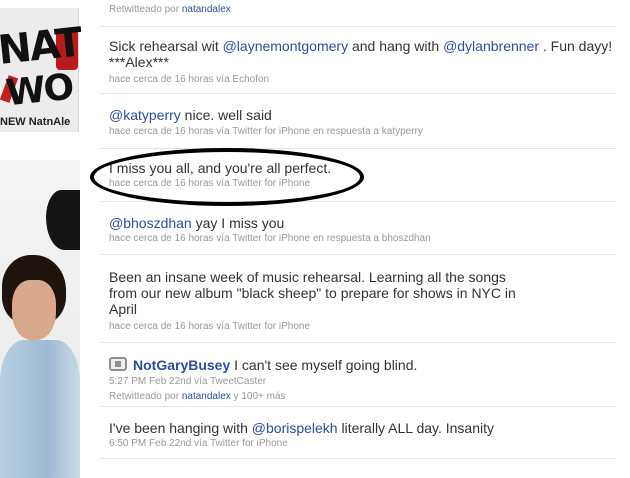 The width and height of the screenshot is (630, 478). What do you see at coordinates (220, 168) in the screenshot?
I see `tweet-text: I miss you all, and you're all perfect.` at bounding box center [220, 168].